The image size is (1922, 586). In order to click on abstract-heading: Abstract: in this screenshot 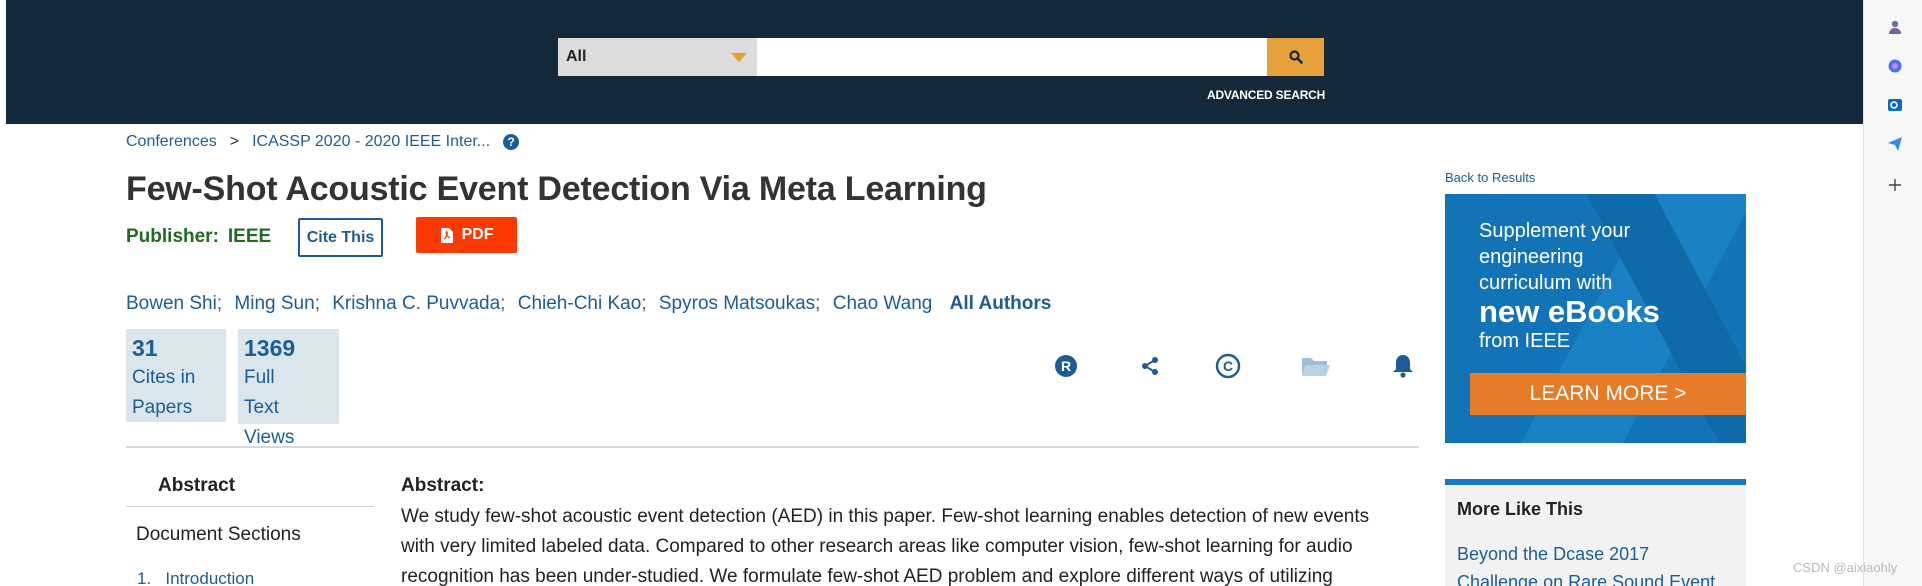, I will do `click(443, 485)`.